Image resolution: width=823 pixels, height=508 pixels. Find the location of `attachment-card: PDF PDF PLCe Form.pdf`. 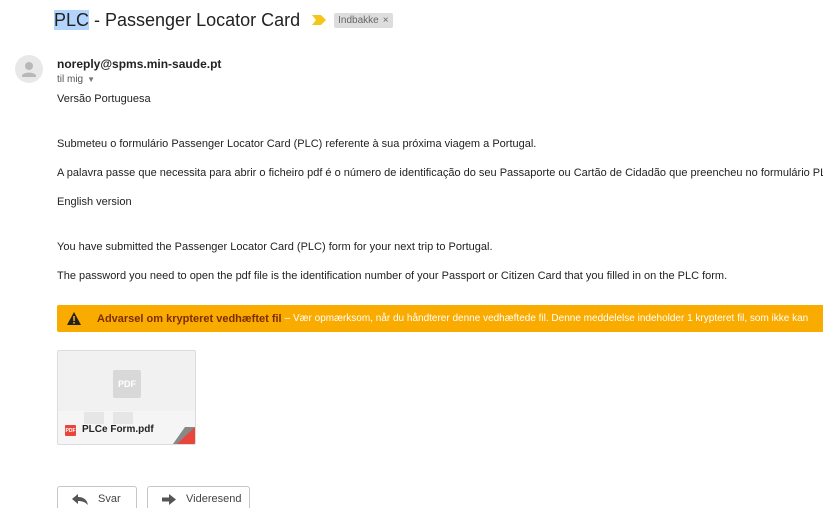

attachment-card: PDF PDF PLCe Form.pdf is located at coordinates (126, 397).